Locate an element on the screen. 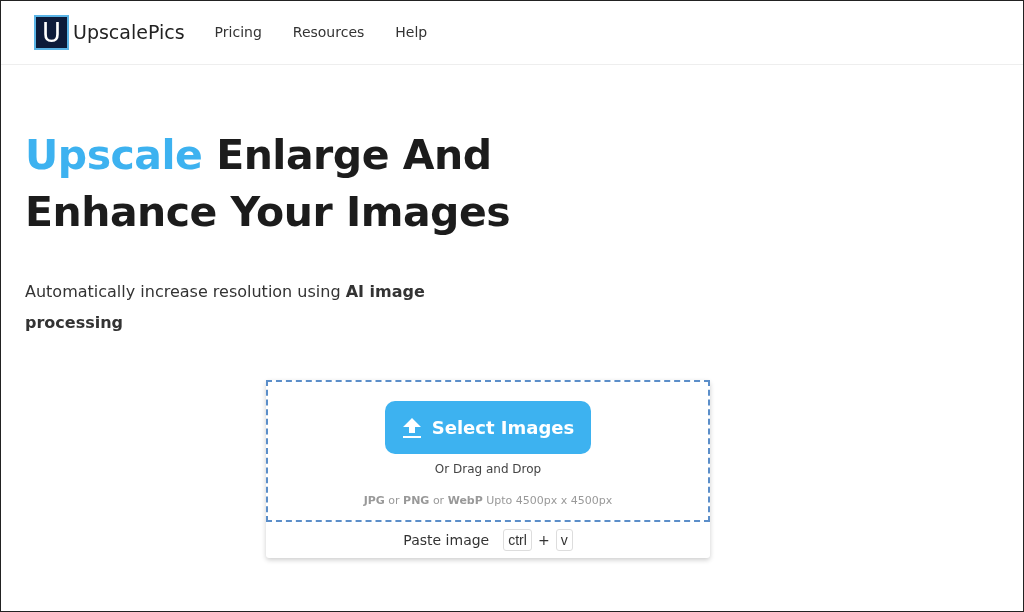 The image size is (1024, 612). keyboard-key: ctrl is located at coordinates (517, 540).